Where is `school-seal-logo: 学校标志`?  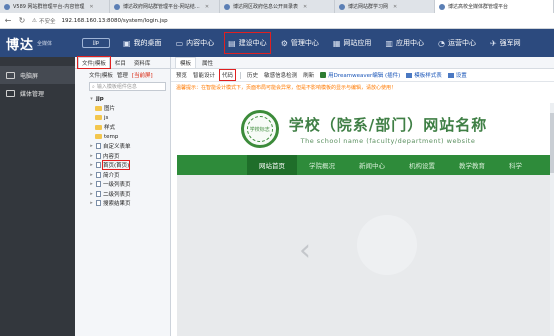 school-seal-logo: 学校标志 is located at coordinates (259, 129).